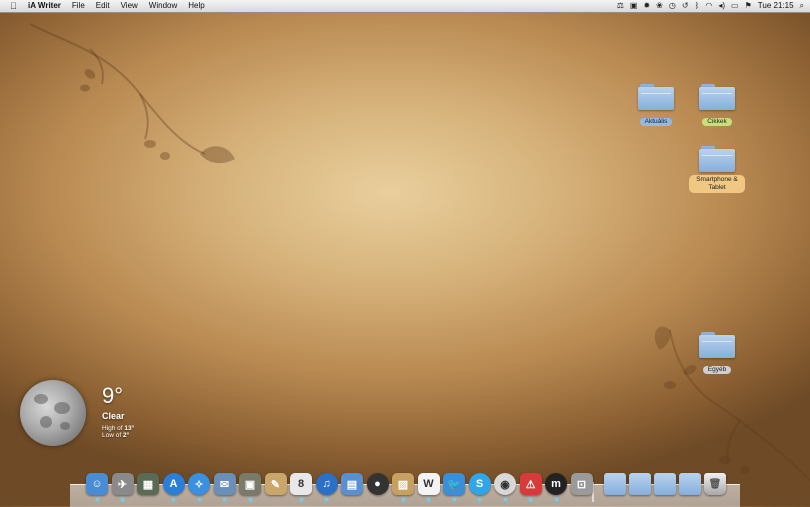 This screenshot has width=810, height=507. I want to click on moon-icon, so click(53, 413).